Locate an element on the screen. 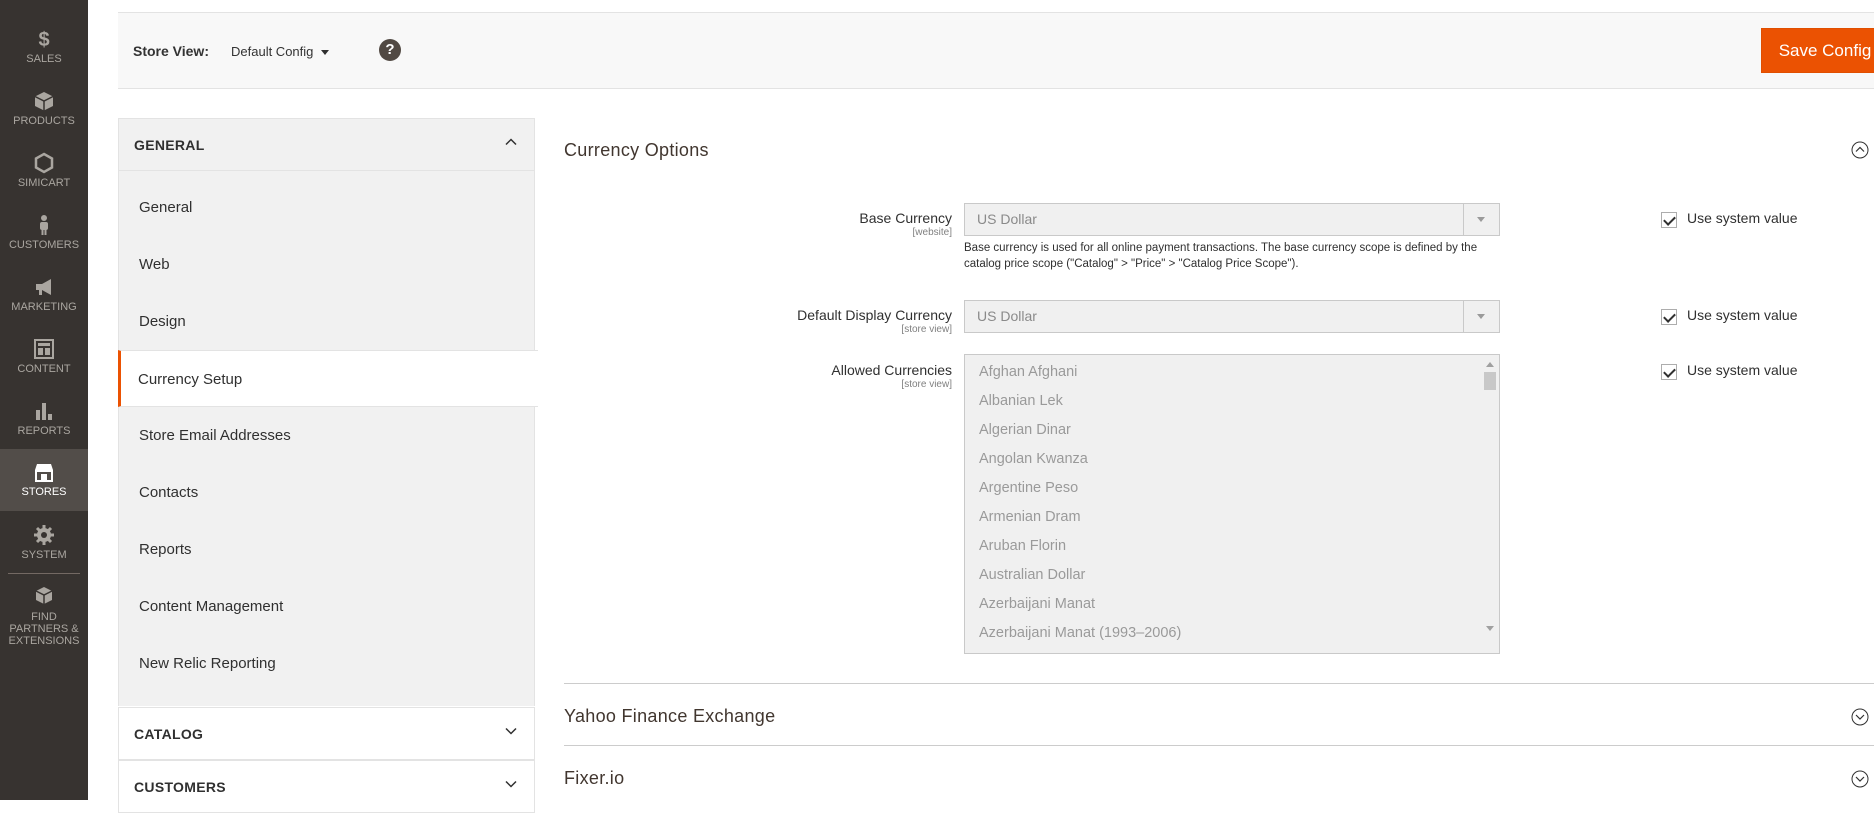 This screenshot has height=813, width=1874. nav-label: PRODUCTS is located at coordinates (44, 121).